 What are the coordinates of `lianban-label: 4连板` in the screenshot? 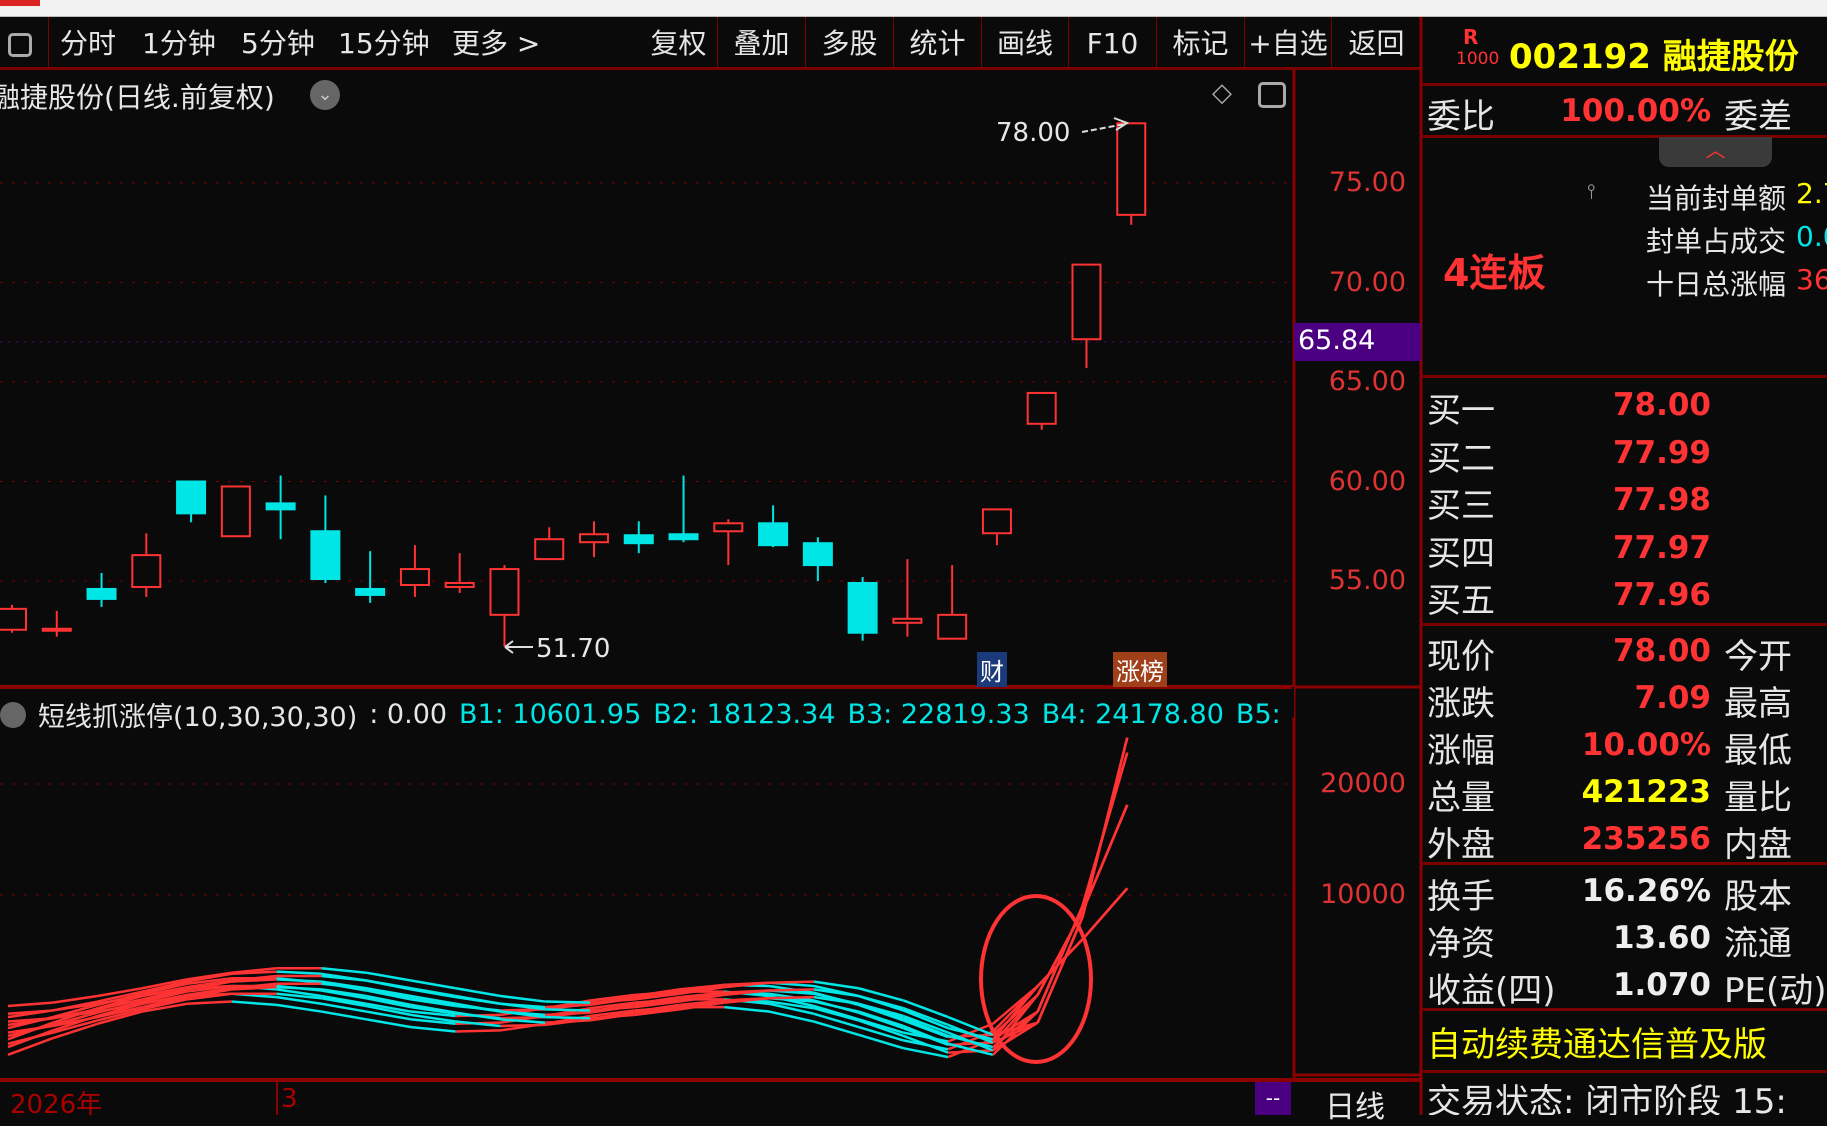 It's located at (1494, 273).